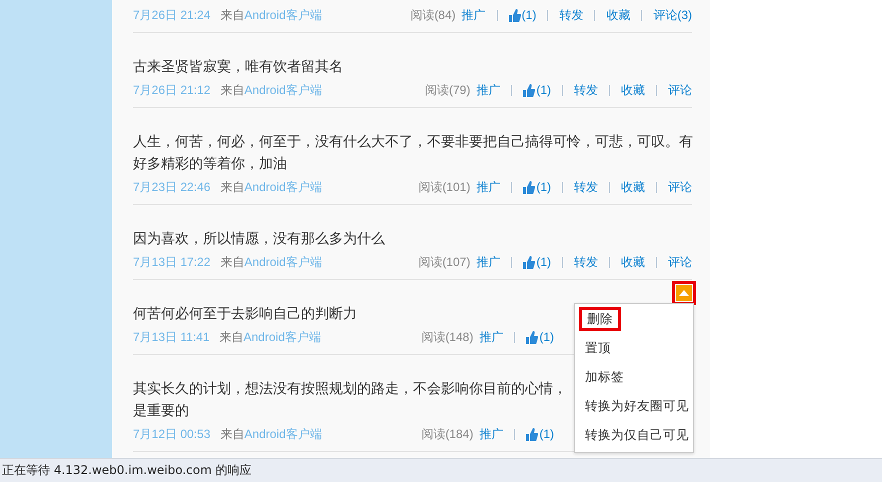 The image size is (882, 482). What do you see at coordinates (171, 434) in the screenshot?
I see `post-date: 7月12日 00:53` at bounding box center [171, 434].